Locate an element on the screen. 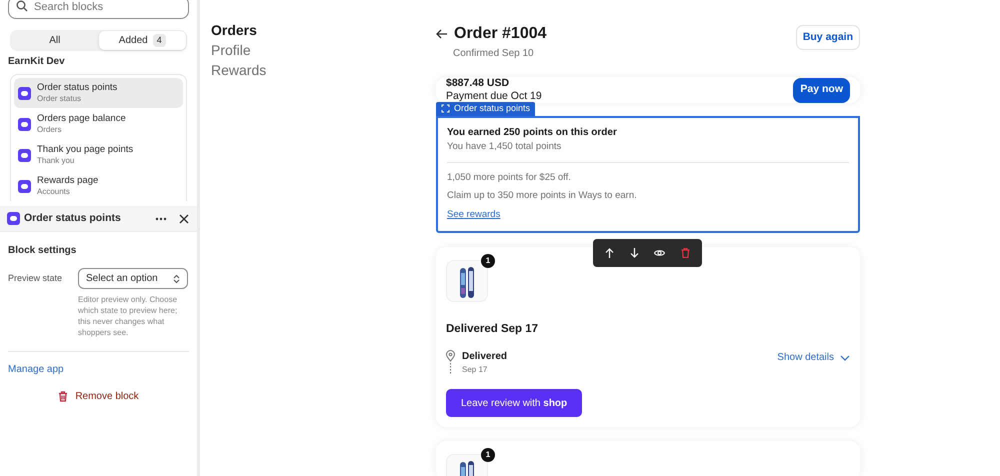  settings-title: Block settings is located at coordinates (43, 251).